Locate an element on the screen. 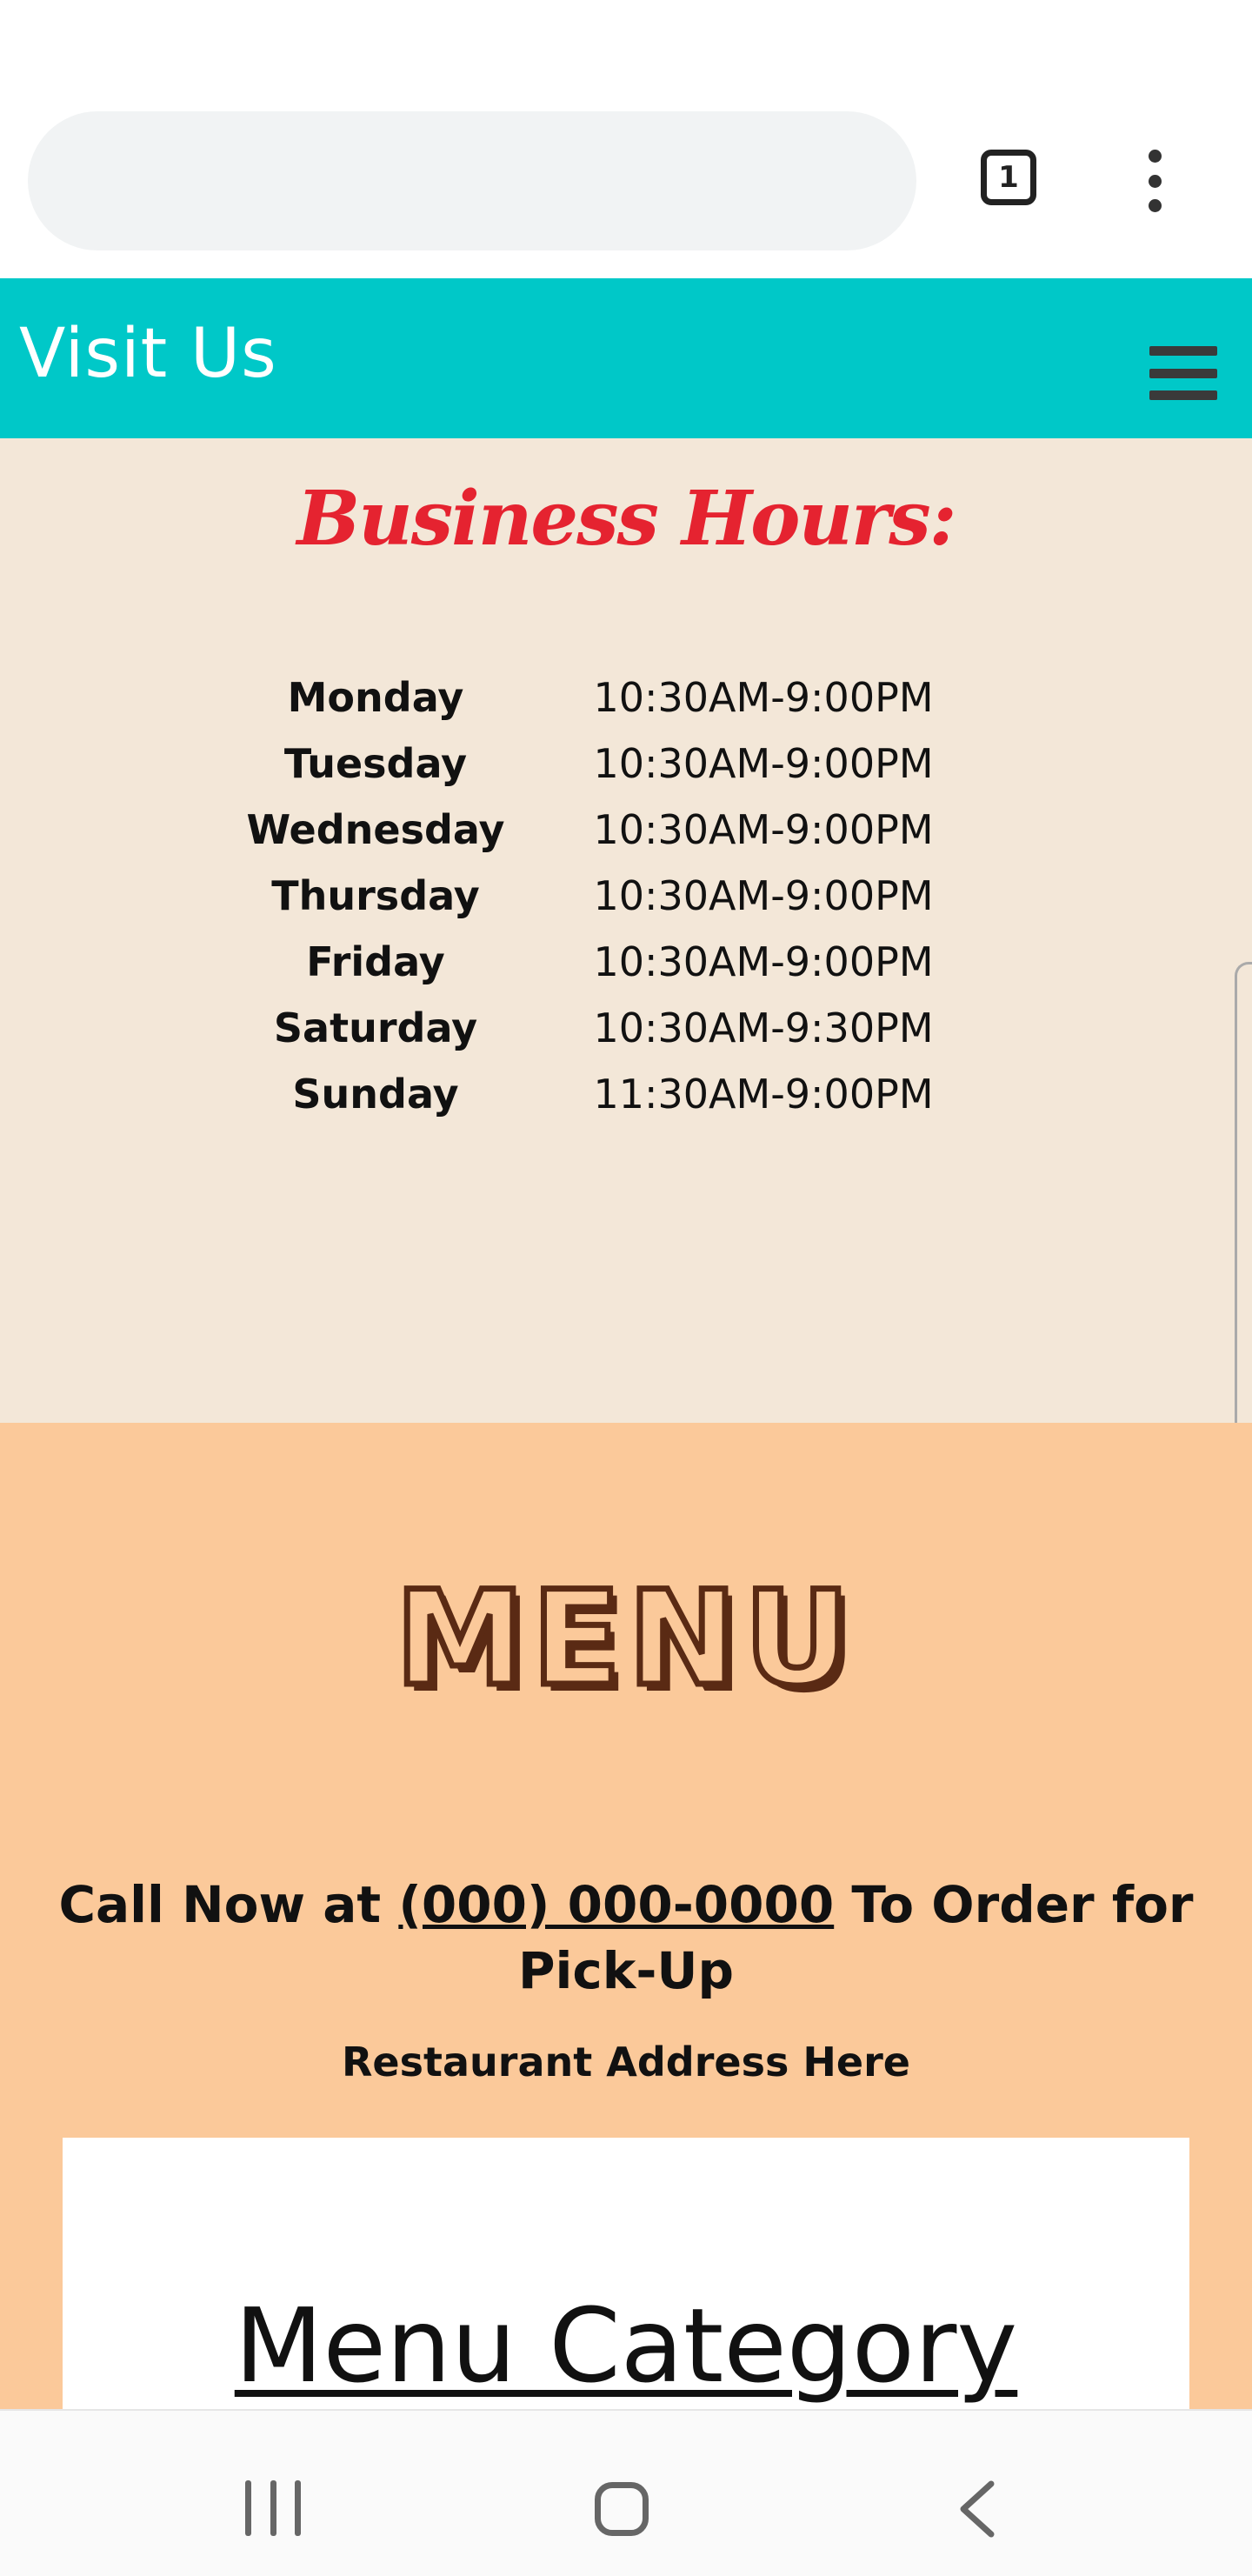 Image resolution: width=1252 pixels, height=2576 pixels. system-nav-bar is located at coordinates (626, 2492).